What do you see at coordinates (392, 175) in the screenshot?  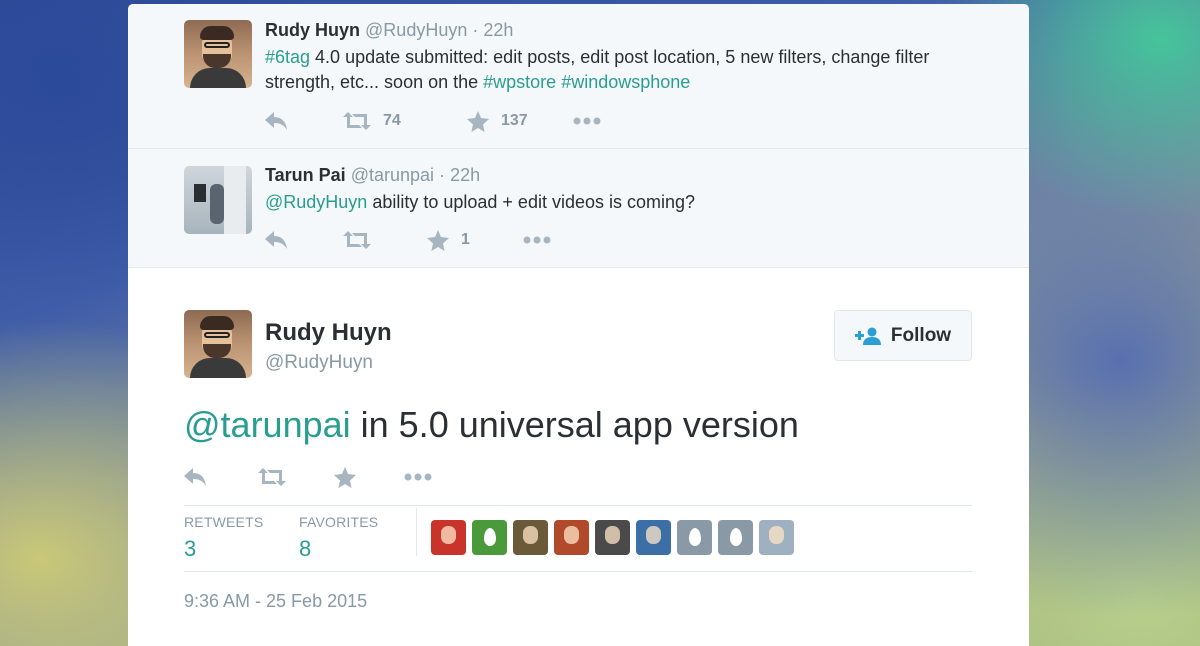 I see `tweet-handle: @tarunpai` at bounding box center [392, 175].